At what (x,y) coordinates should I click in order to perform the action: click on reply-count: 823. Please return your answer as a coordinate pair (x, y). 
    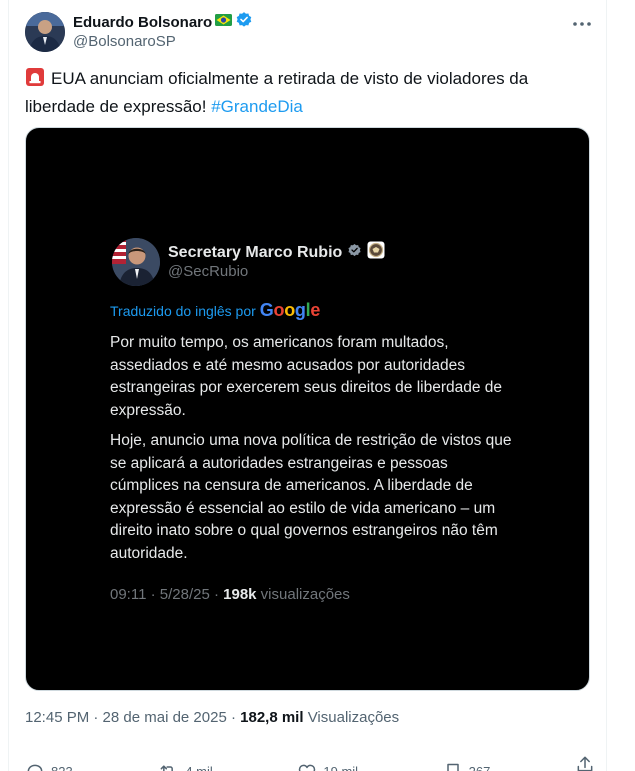
    Looking at the image, I should click on (62, 762).